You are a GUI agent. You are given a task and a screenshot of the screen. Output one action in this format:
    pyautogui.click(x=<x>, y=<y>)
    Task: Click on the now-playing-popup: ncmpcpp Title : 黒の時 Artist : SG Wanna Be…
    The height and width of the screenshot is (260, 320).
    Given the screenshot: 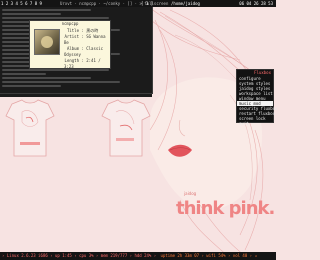 What is the action you would take?
    pyautogui.click(x=70, y=44)
    